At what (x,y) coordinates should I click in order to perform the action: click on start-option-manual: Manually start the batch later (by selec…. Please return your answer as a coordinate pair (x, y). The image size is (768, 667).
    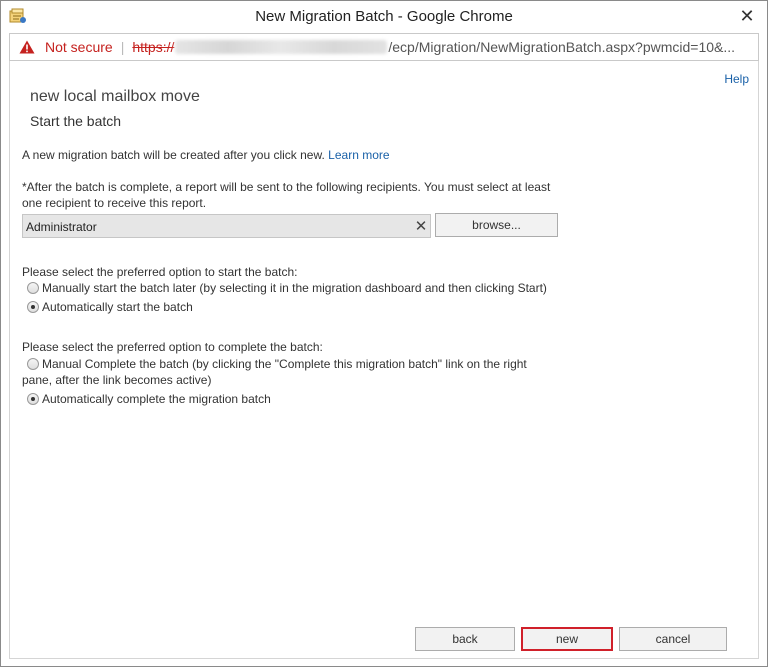
    Looking at the image, I should click on (287, 288).